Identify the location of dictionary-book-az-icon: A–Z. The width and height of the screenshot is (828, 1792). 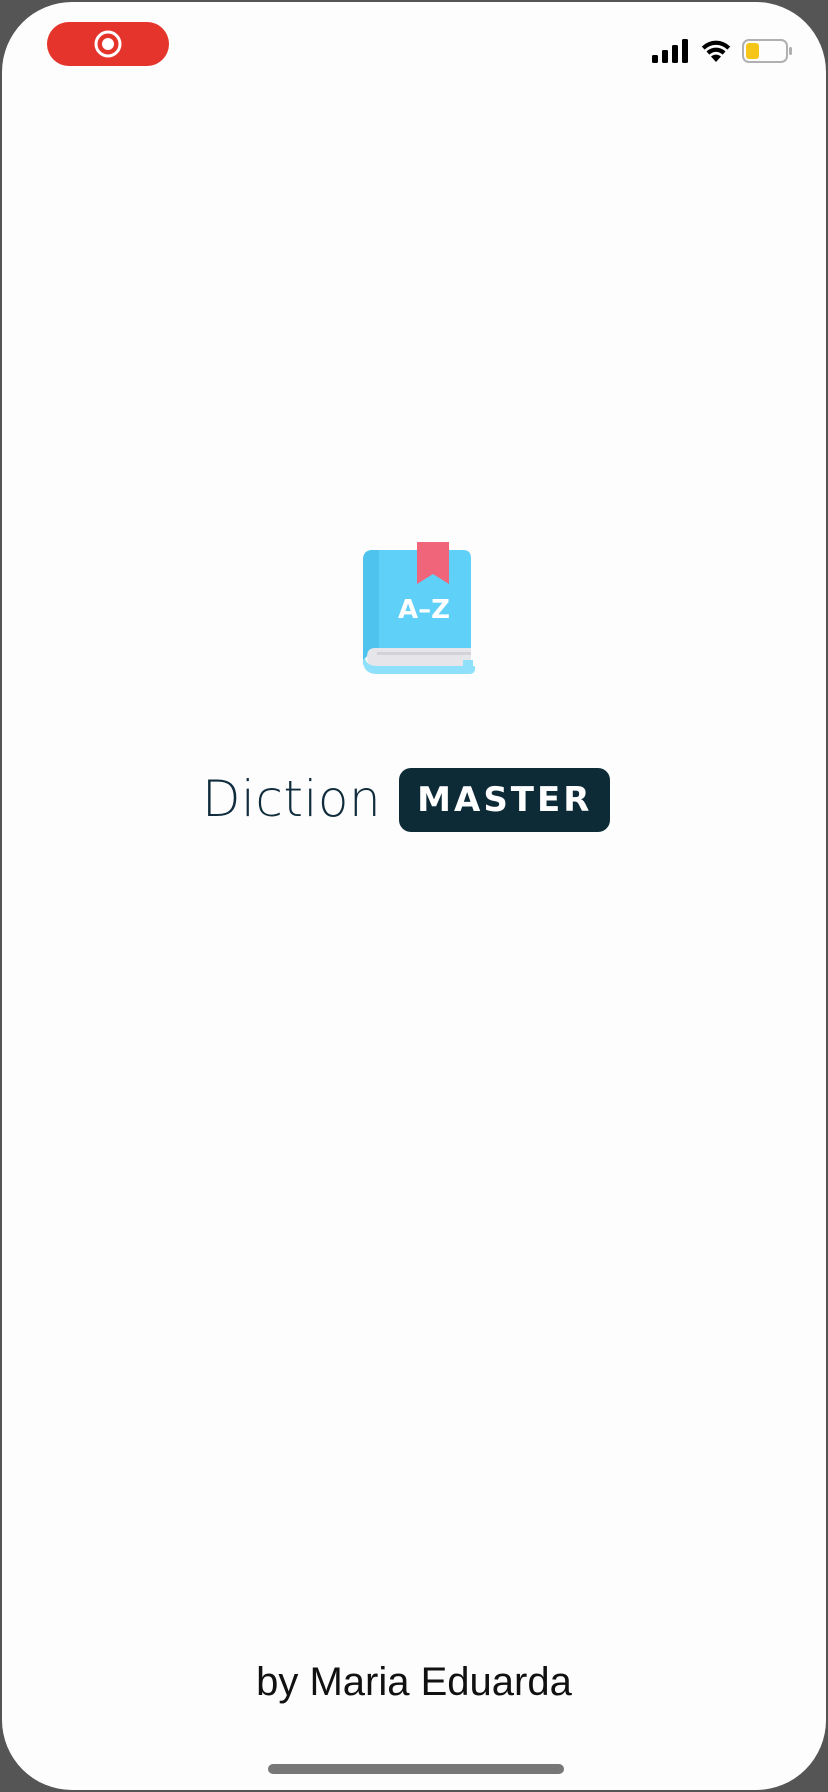
(415, 610).